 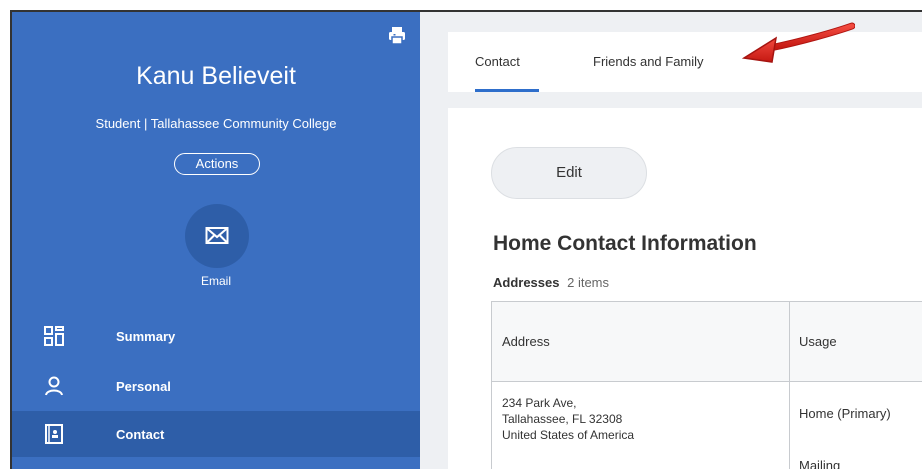 What do you see at coordinates (497, 61) in the screenshot?
I see `tab-contact: Contact` at bounding box center [497, 61].